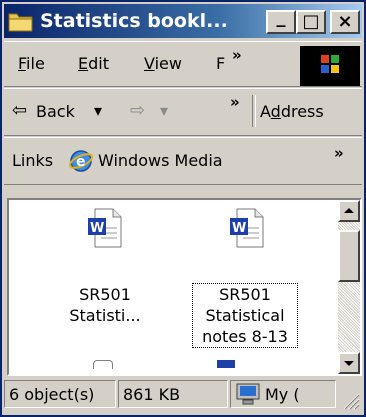 This screenshot has width=366, height=417. I want to click on arrow-down-icon, so click(349, 363).